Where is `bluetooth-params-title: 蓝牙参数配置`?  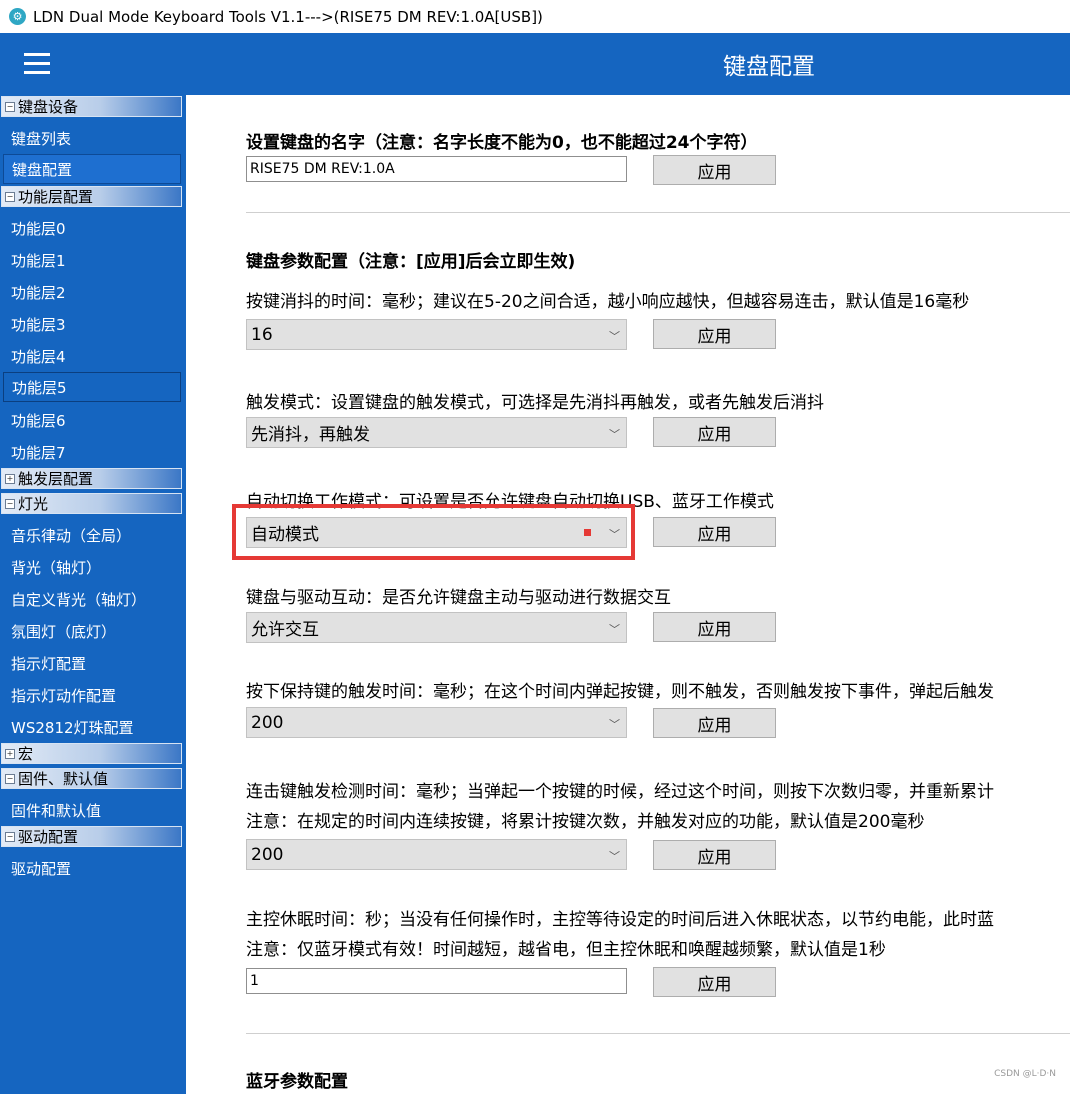
bluetooth-params-title: 蓝牙参数配置 is located at coordinates (297, 1082).